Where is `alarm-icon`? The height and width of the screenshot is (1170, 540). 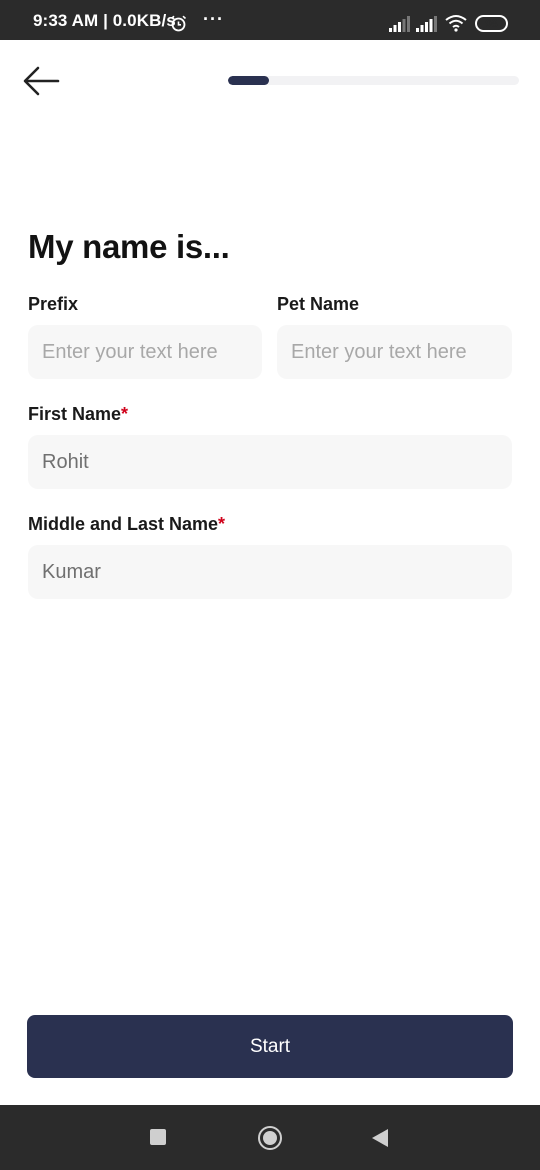 alarm-icon is located at coordinates (178, 23).